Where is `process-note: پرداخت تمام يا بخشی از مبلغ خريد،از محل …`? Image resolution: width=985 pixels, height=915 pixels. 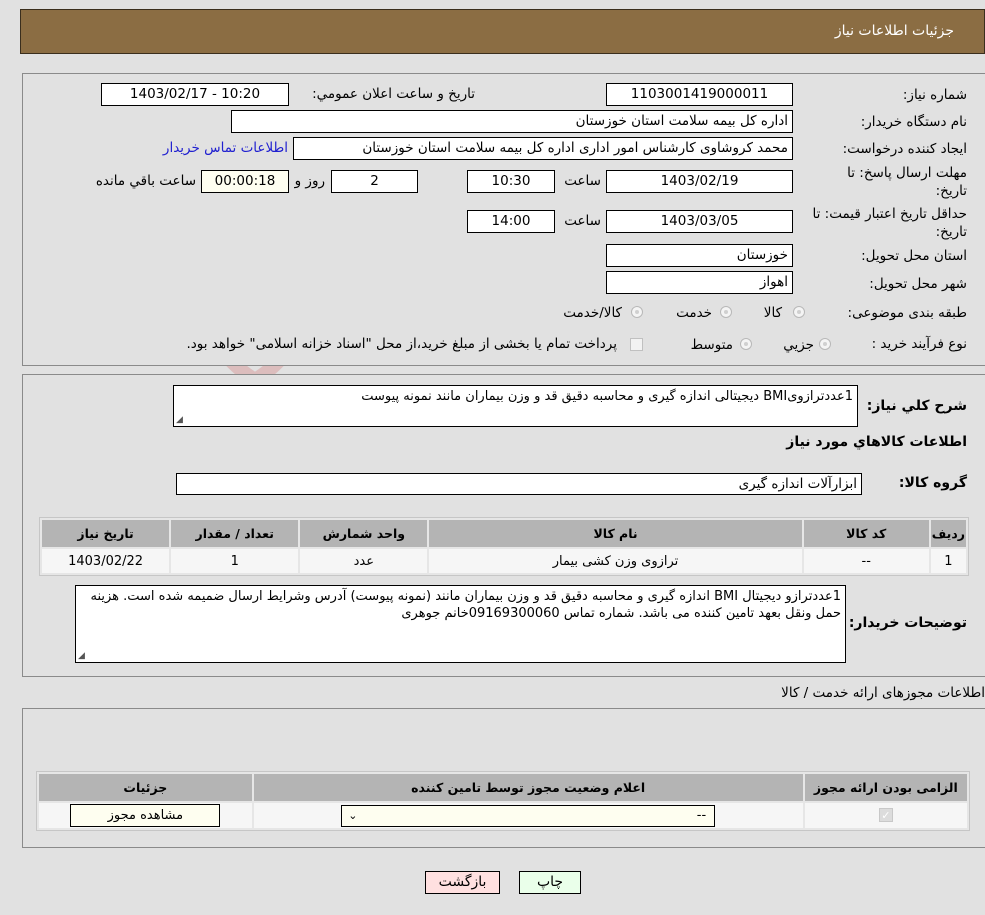
process-note: پرداخت تمام يا بخشی از مبلغ خريد،از محل … is located at coordinates (401, 344).